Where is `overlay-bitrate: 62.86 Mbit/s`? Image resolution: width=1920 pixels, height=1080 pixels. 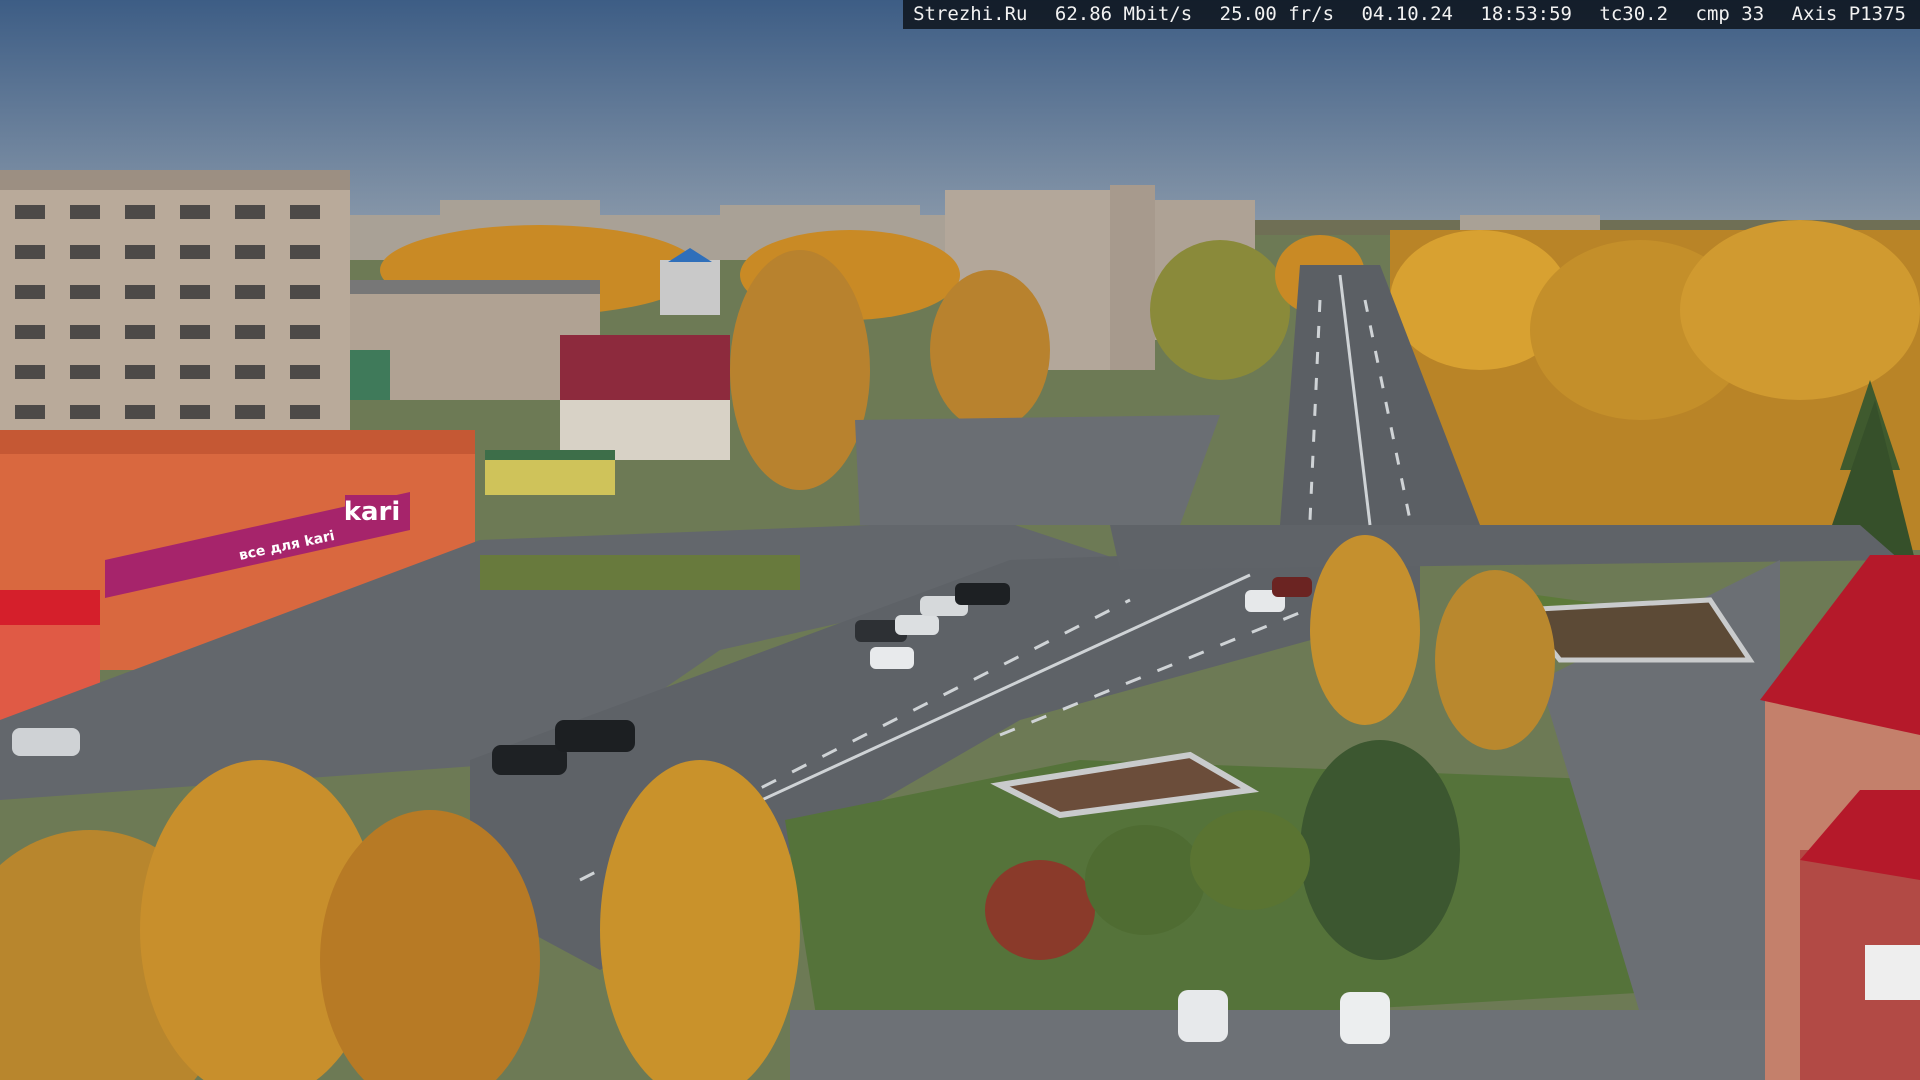 overlay-bitrate: 62.86 Mbit/s is located at coordinates (1123, 14).